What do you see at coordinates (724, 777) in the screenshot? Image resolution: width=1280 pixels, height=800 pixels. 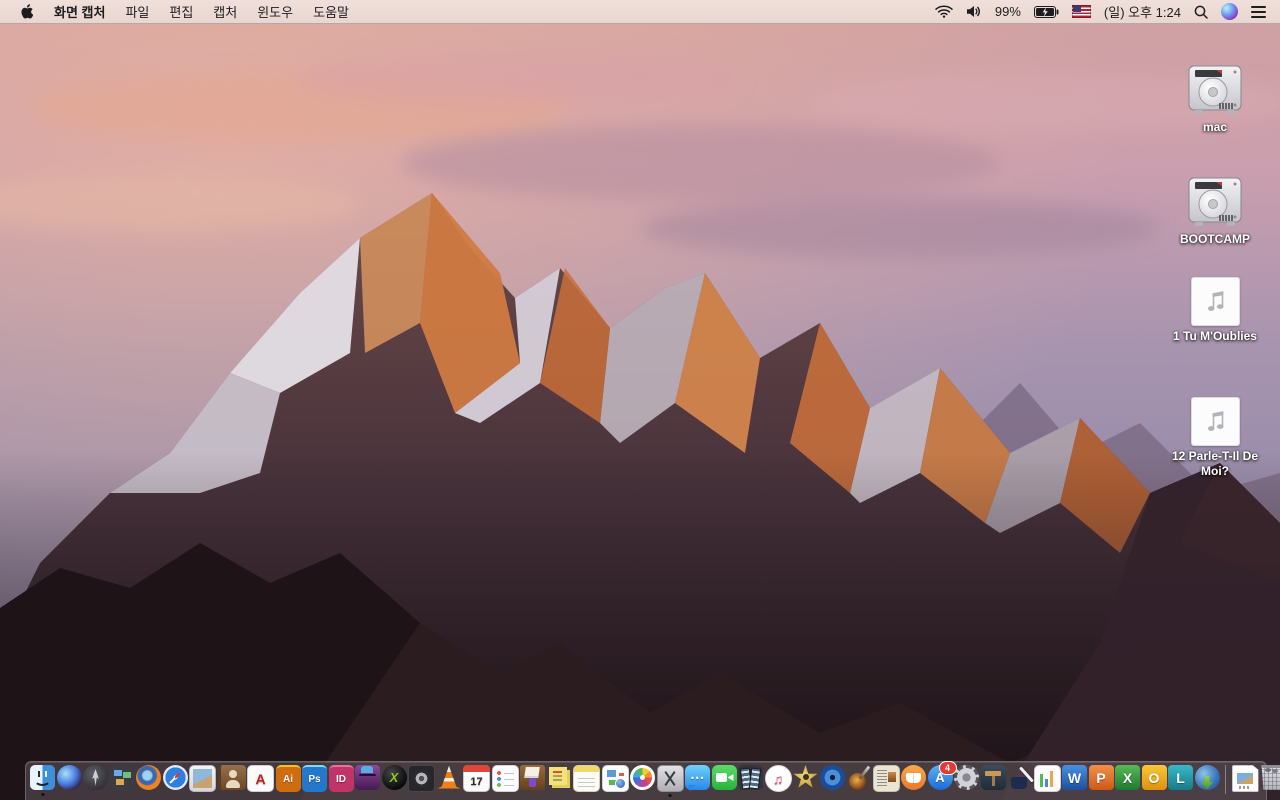 I see `dock-icon-facetime` at bounding box center [724, 777].